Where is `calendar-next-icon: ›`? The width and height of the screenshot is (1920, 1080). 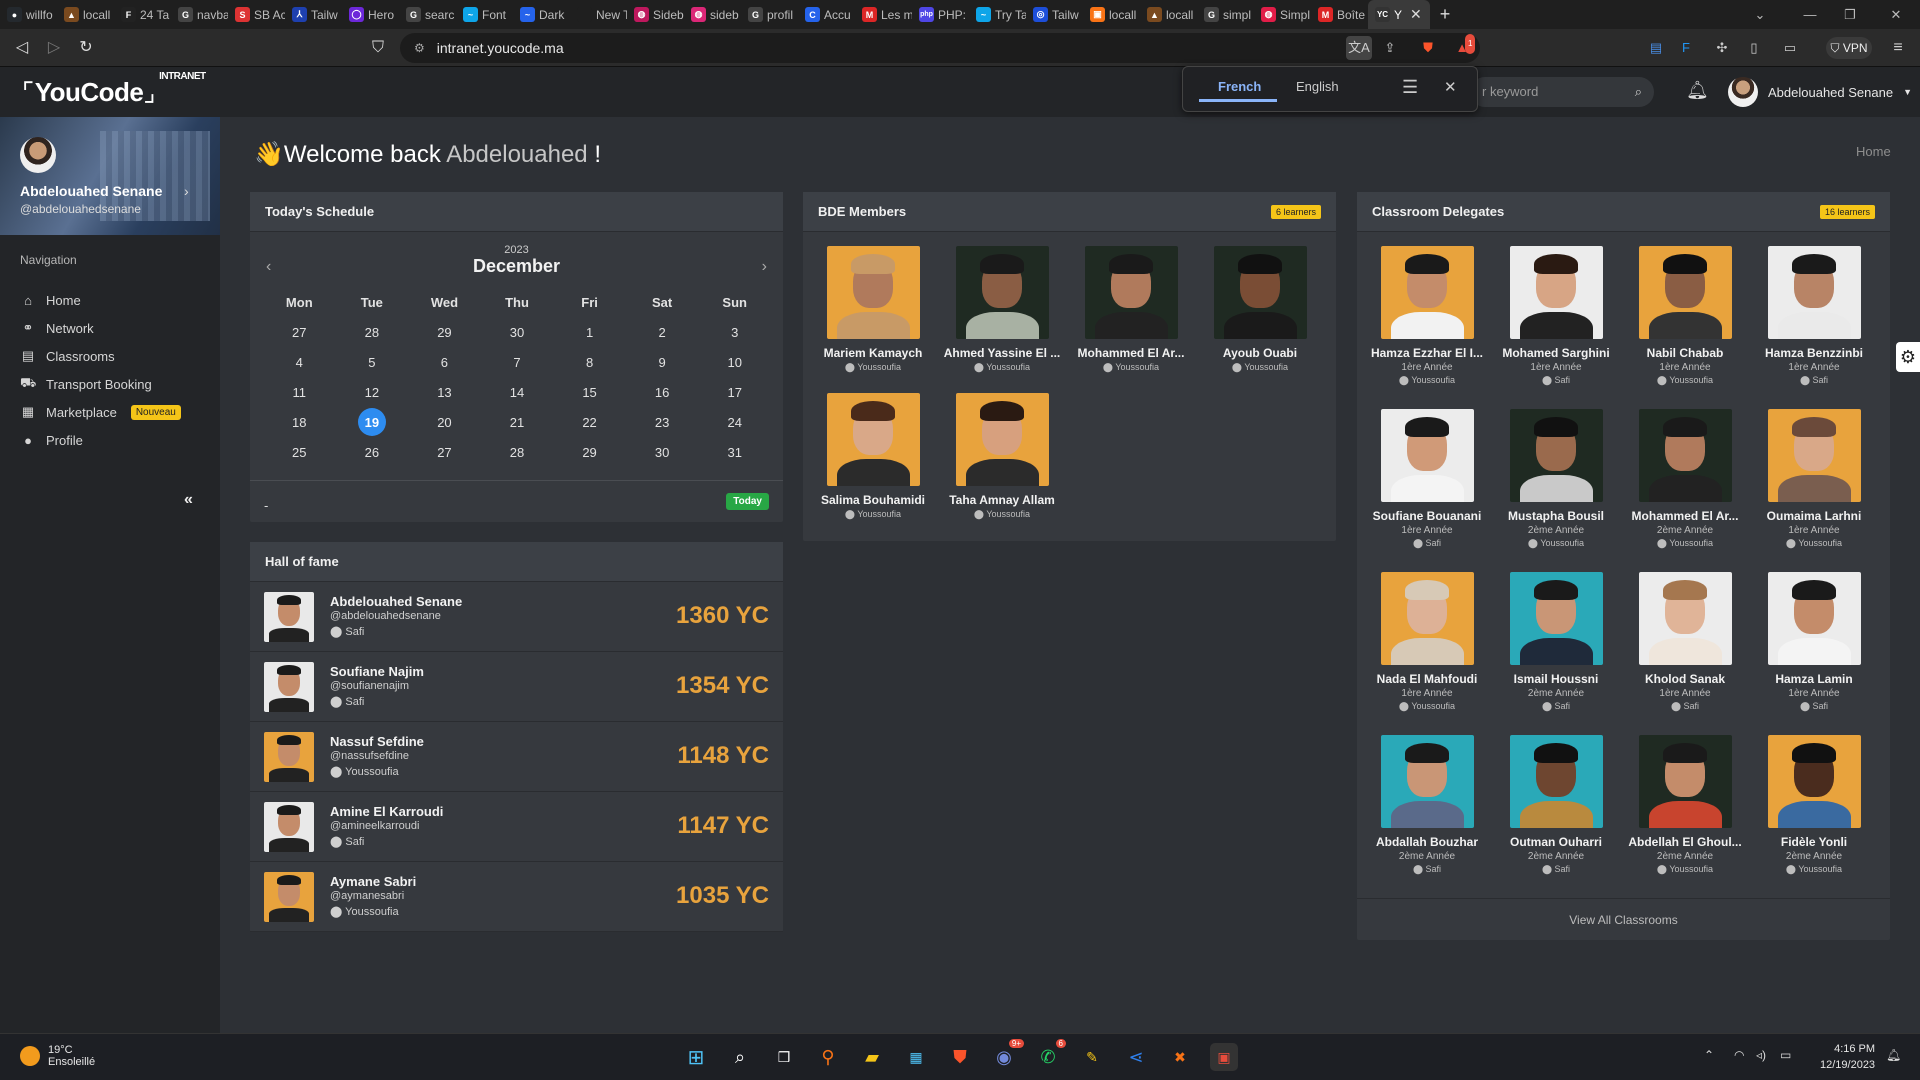 calendar-next-icon: › is located at coordinates (764, 267).